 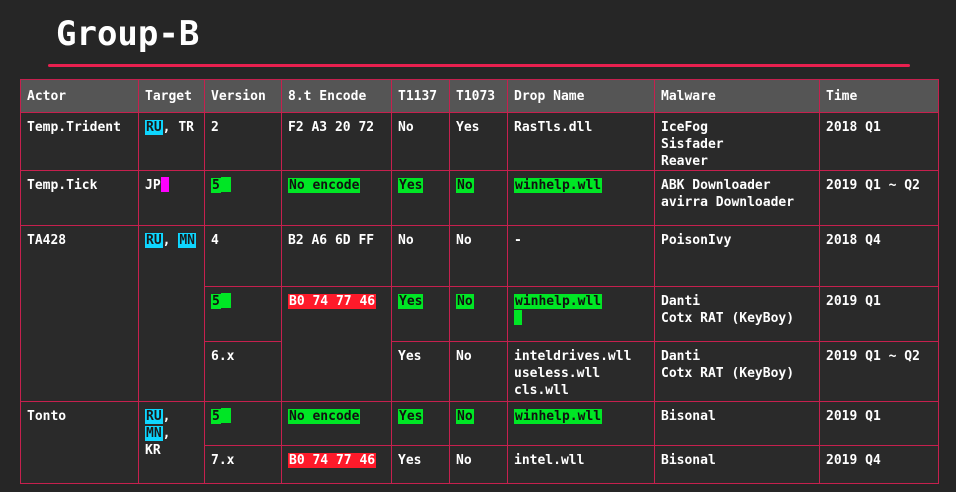 I want to click on column-header-version: Version, so click(x=243, y=96).